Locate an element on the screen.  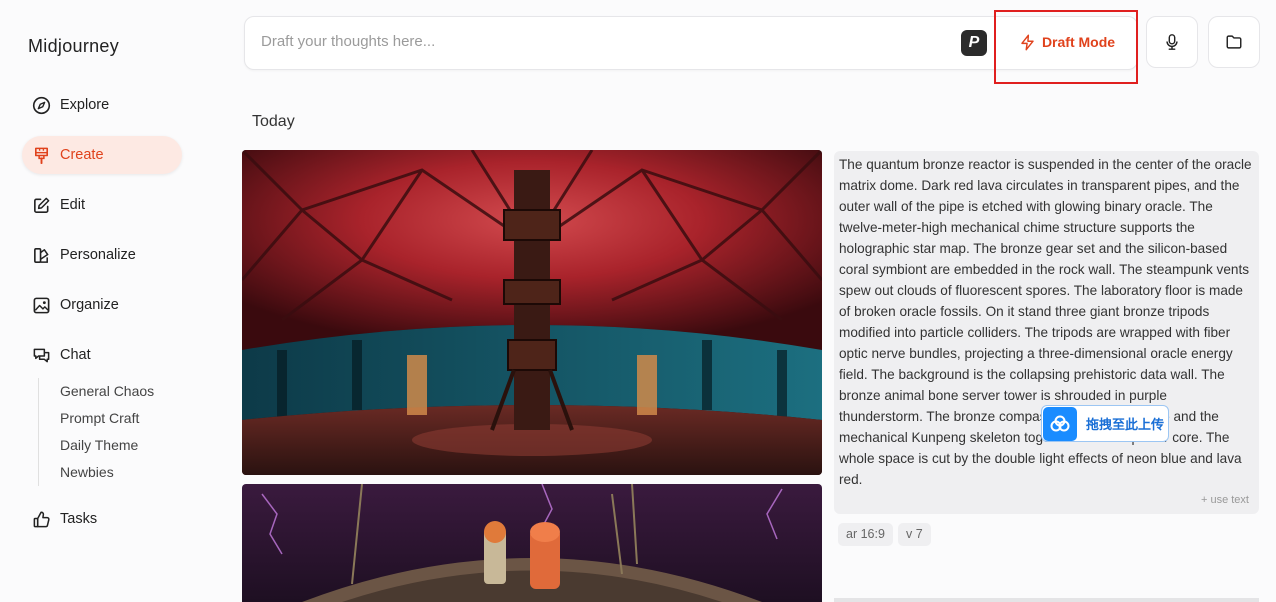
upload-drop-label: 拖拽至此上传 is located at coordinates (1125, 424).